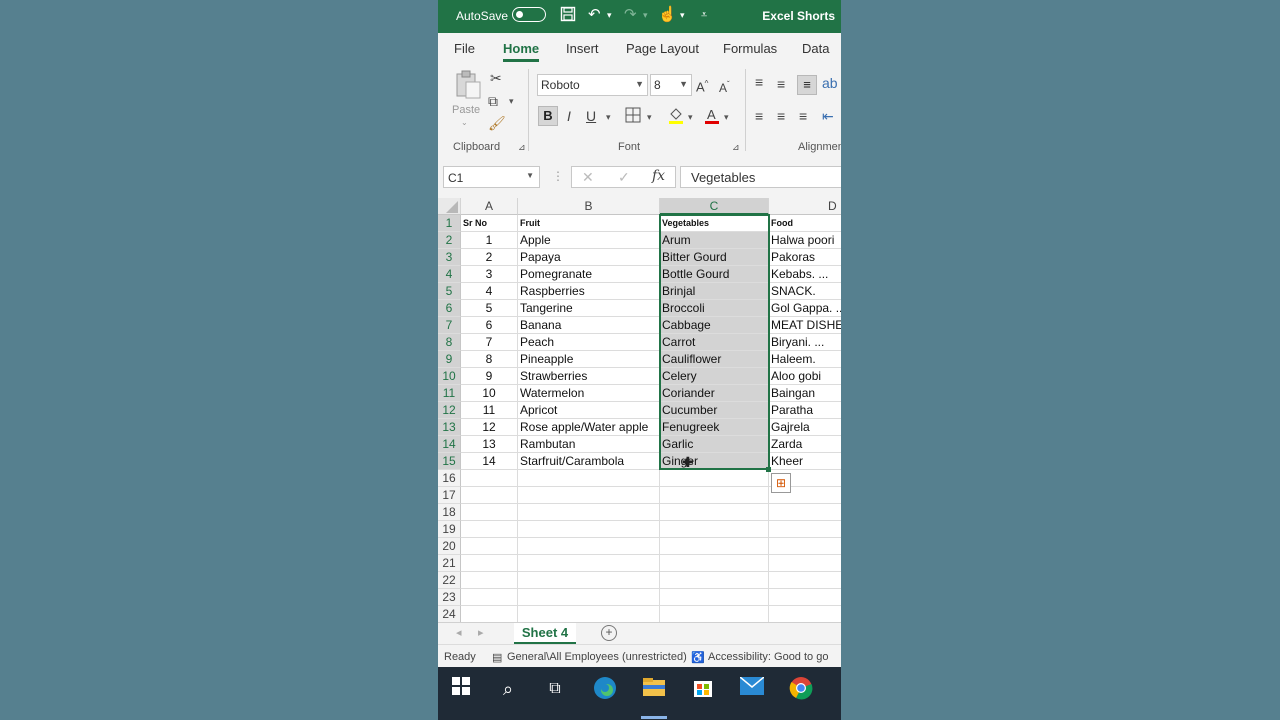 The image size is (1280, 720). What do you see at coordinates (714, 410) in the screenshot?
I see `cell-c12: Cucumber` at bounding box center [714, 410].